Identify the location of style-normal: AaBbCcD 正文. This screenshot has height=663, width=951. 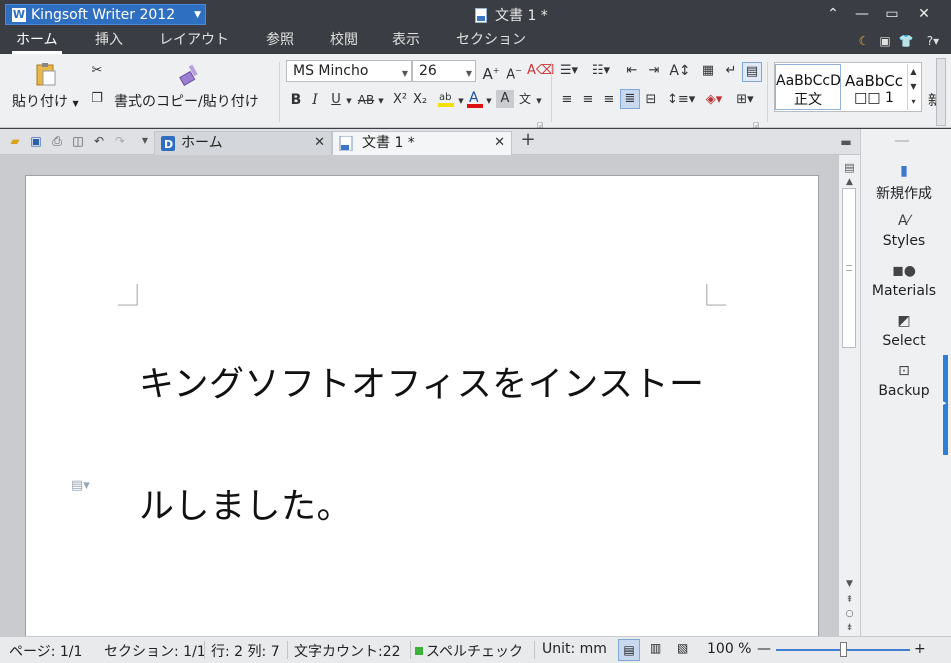
(808, 87).